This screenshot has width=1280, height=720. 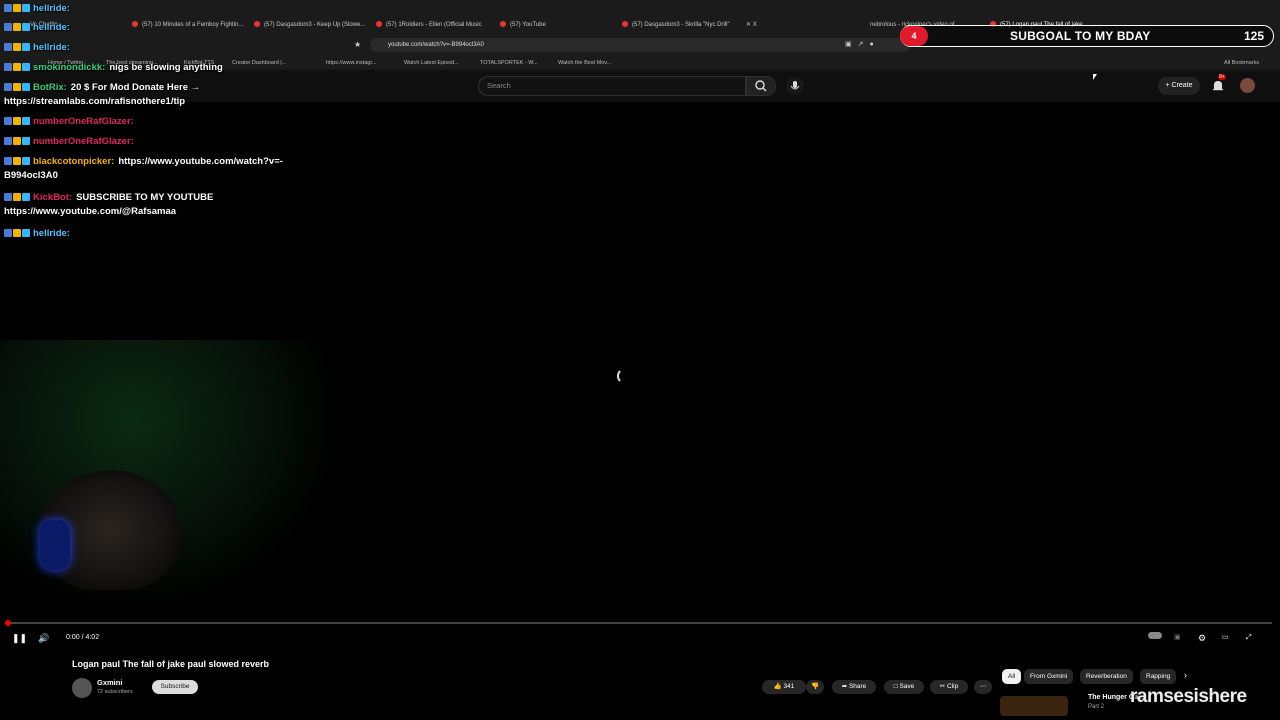 I want to click on recommended-subtitle: Part 2, so click(x=1096, y=707).